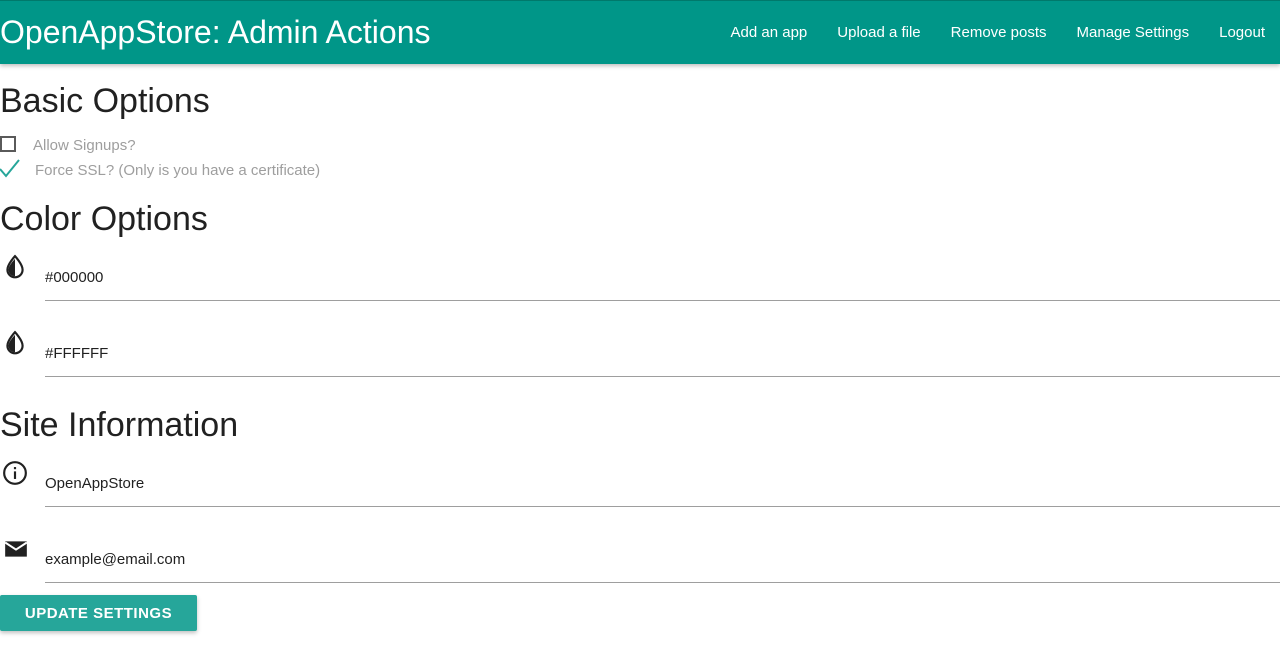 Image resolution: width=1280 pixels, height=650 pixels. I want to click on nav-add-app: Add an app, so click(769, 33).